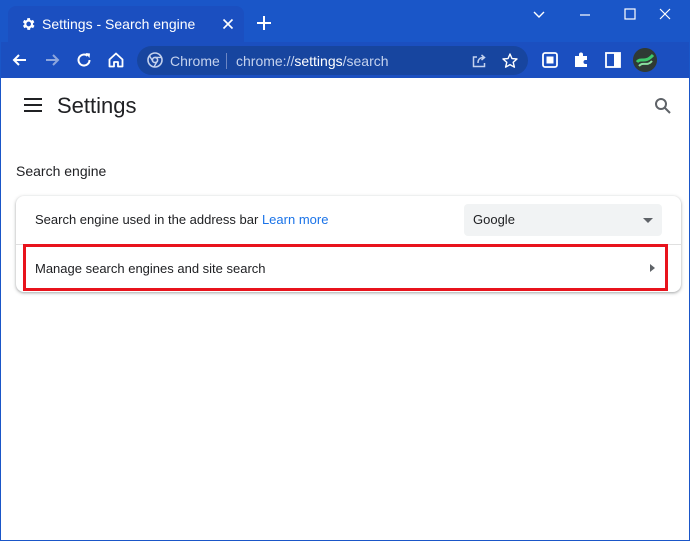  I want to click on avatar-image-icon, so click(645, 60).